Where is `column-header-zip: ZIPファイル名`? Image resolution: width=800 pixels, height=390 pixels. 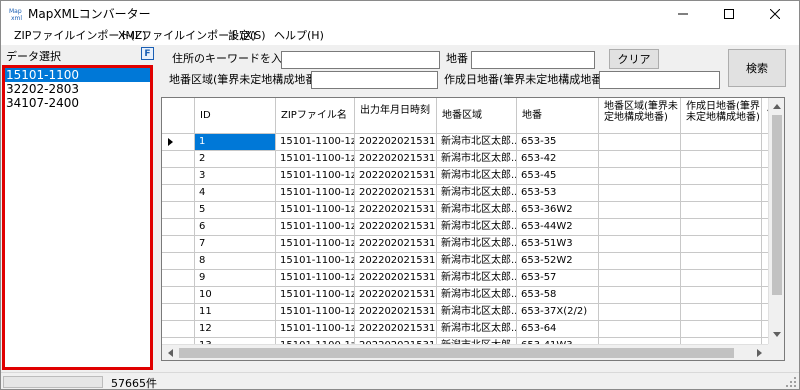
column-header-zip: ZIPファイル名 is located at coordinates (315, 116).